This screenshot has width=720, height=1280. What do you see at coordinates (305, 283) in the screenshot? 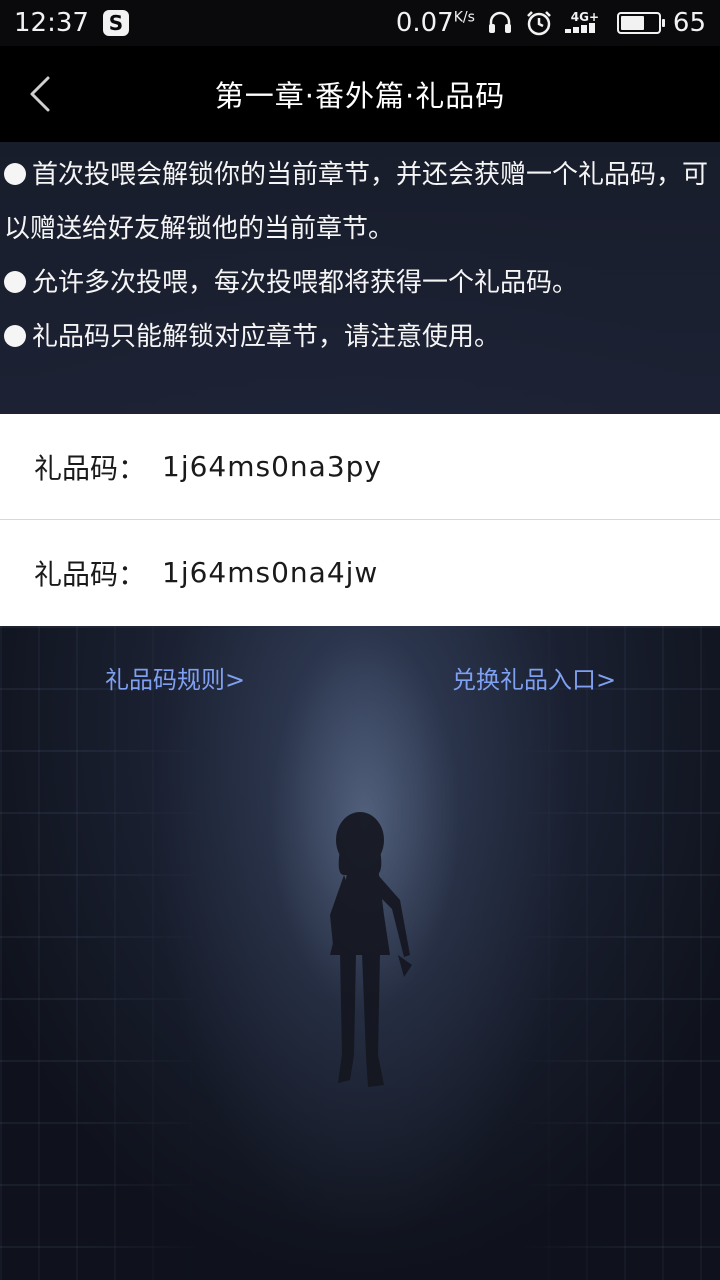
I see `info-line-text: 允许多次投喂，每次投喂都将获得一个礼品码。` at bounding box center [305, 283].